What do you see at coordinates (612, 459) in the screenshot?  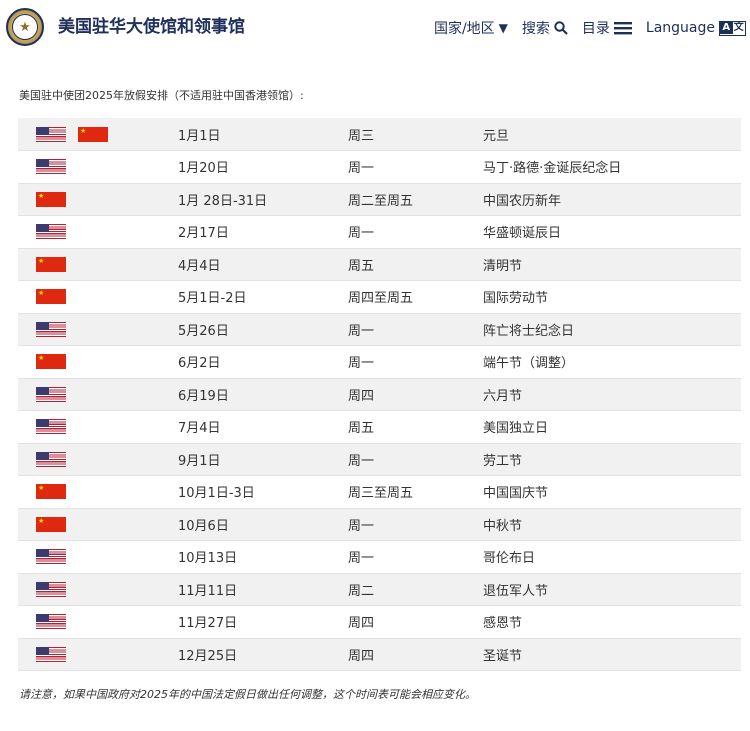 I see `holiday-name: 劳工节` at bounding box center [612, 459].